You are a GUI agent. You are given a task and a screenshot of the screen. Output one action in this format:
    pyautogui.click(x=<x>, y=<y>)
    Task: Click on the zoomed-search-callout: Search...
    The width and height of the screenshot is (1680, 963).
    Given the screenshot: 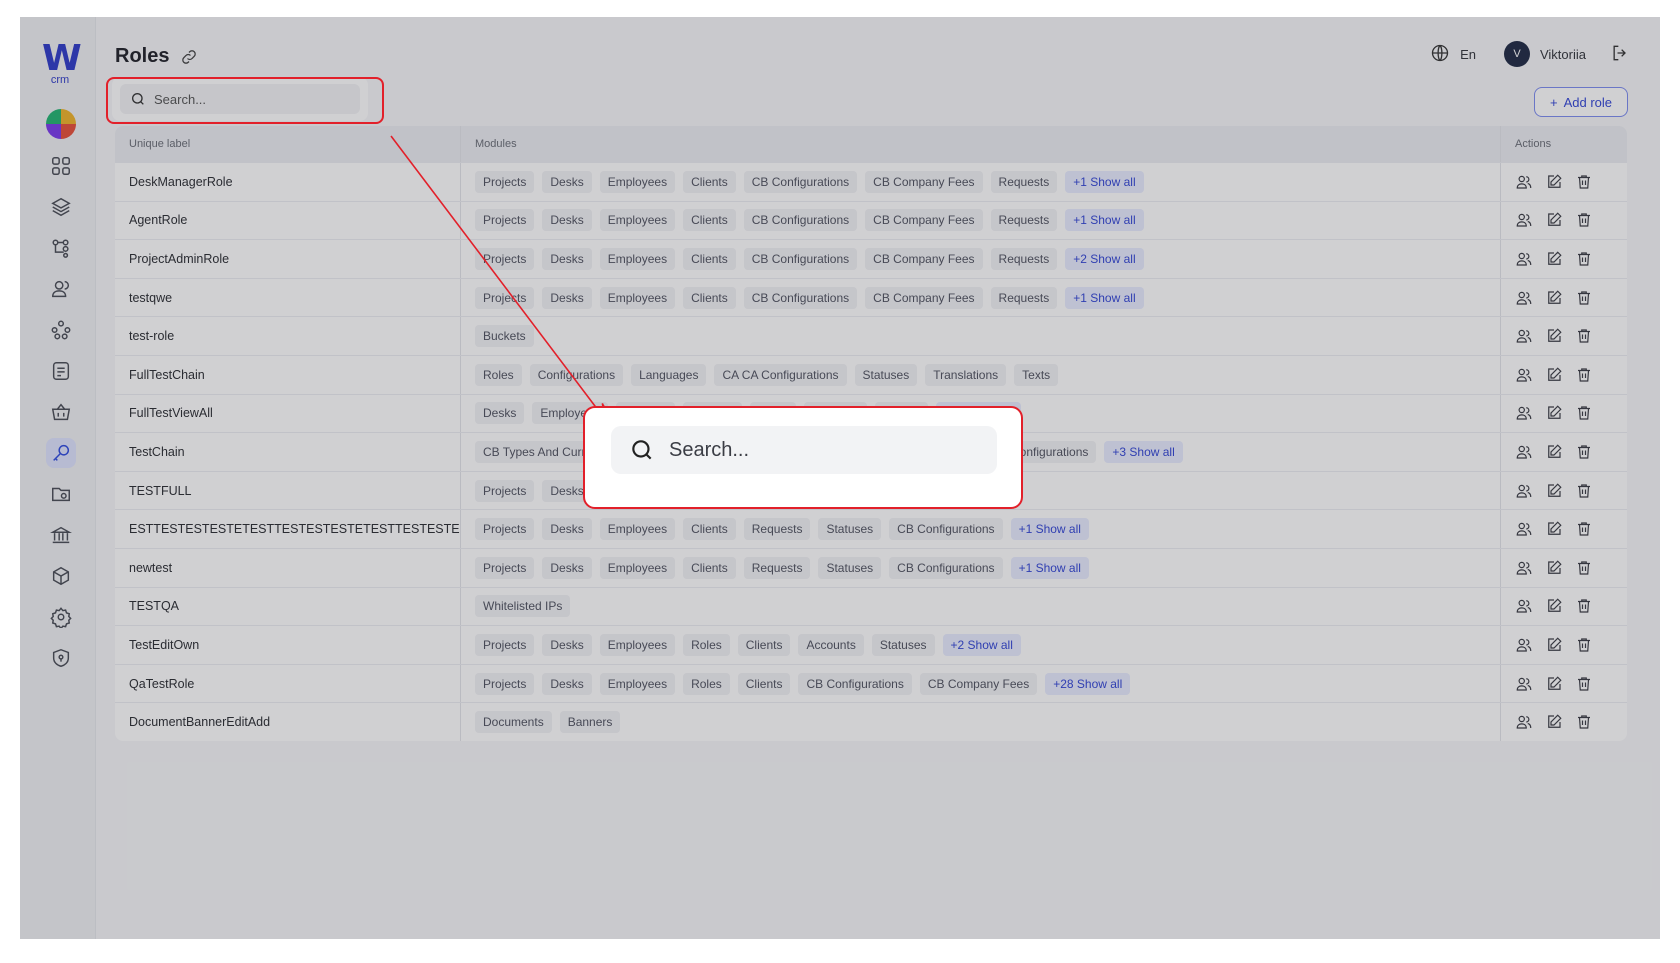 What is the action you would take?
    pyautogui.click(x=803, y=457)
    